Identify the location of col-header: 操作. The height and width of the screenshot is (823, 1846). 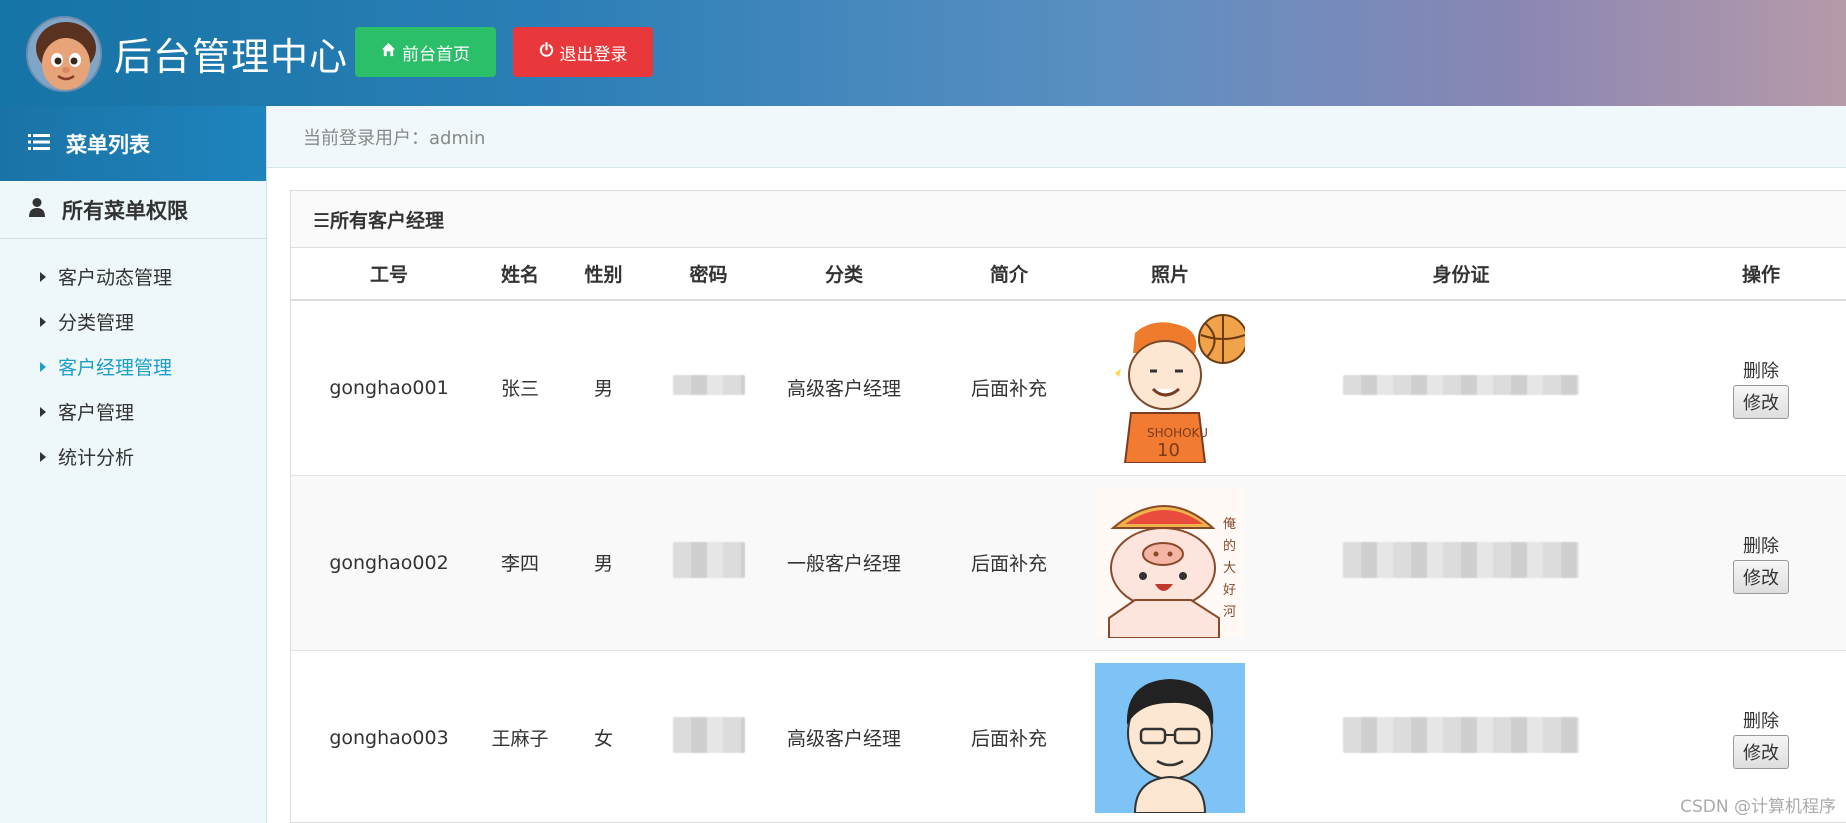
(1760, 274).